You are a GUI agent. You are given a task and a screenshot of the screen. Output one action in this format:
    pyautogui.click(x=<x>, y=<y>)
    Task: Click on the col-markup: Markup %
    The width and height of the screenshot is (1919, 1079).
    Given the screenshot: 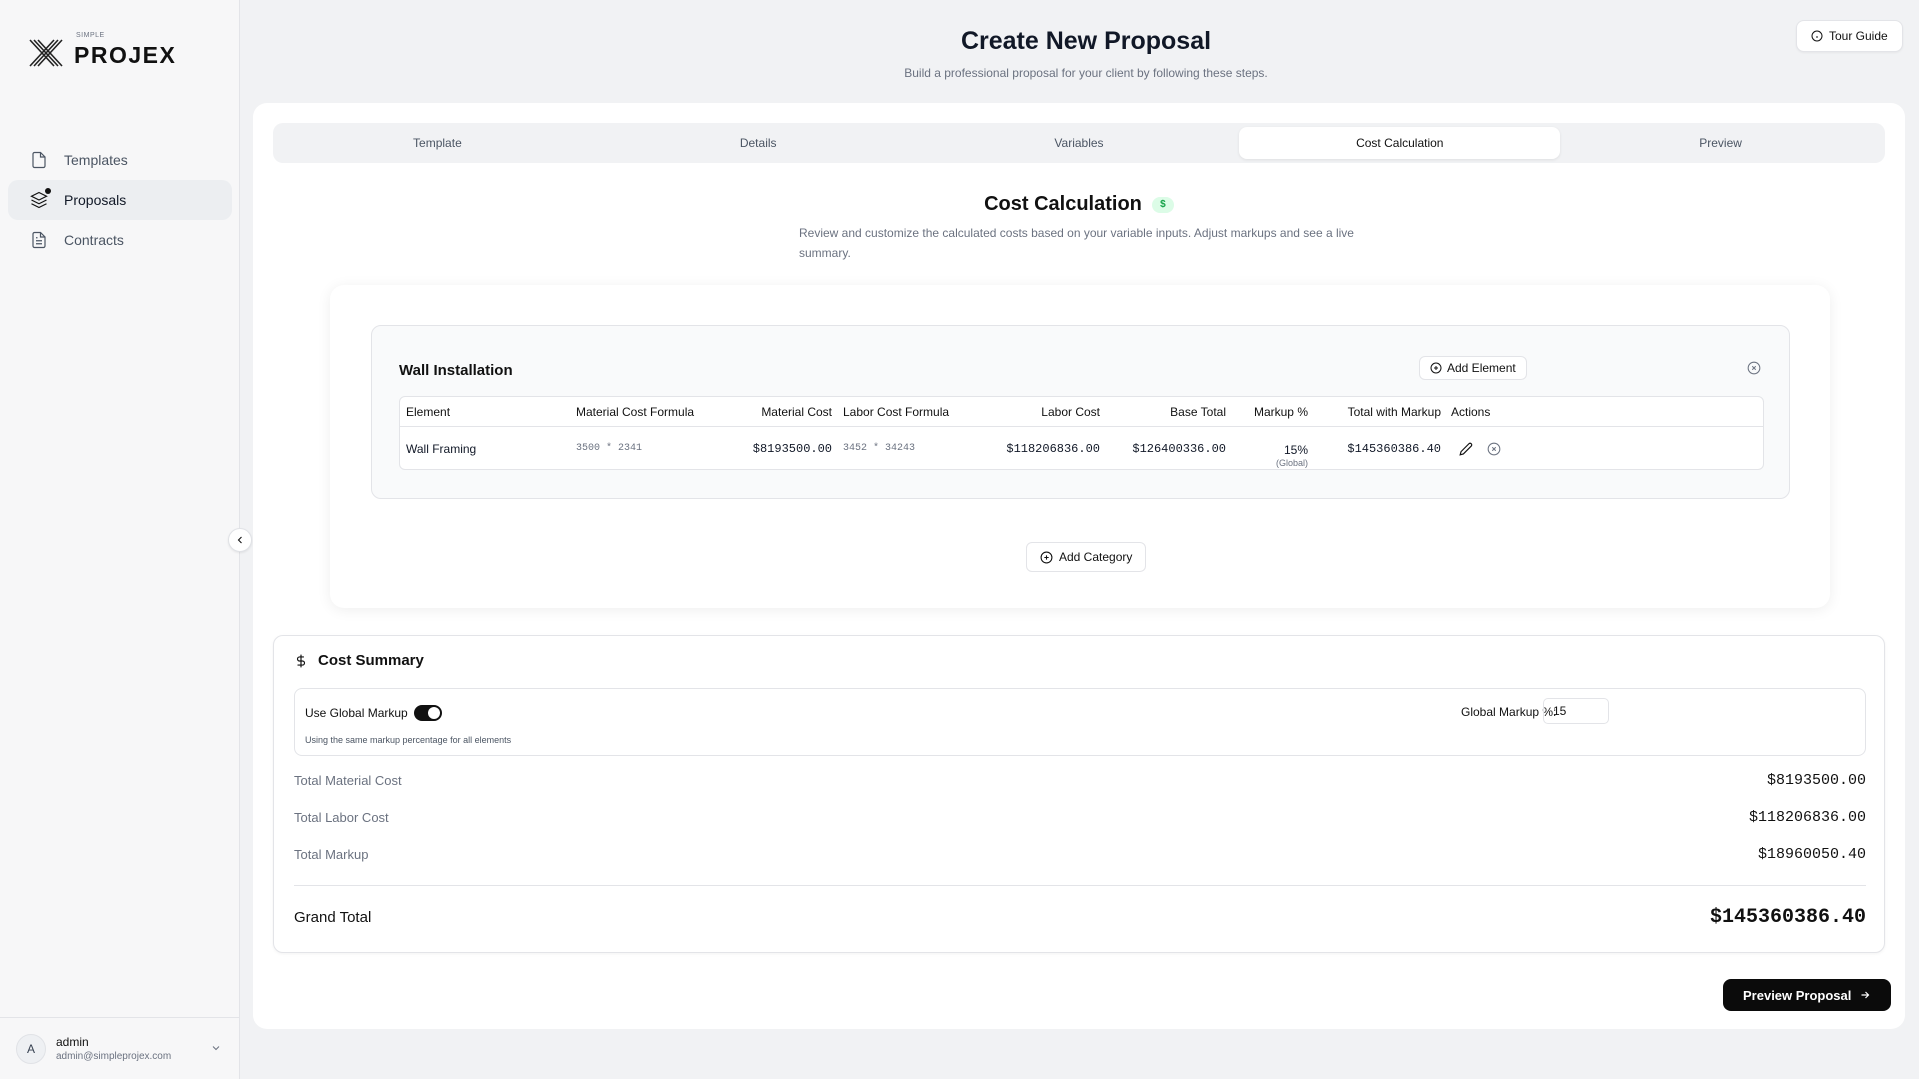 What is the action you would take?
    pyautogui.click(x=1280, y=411)
    